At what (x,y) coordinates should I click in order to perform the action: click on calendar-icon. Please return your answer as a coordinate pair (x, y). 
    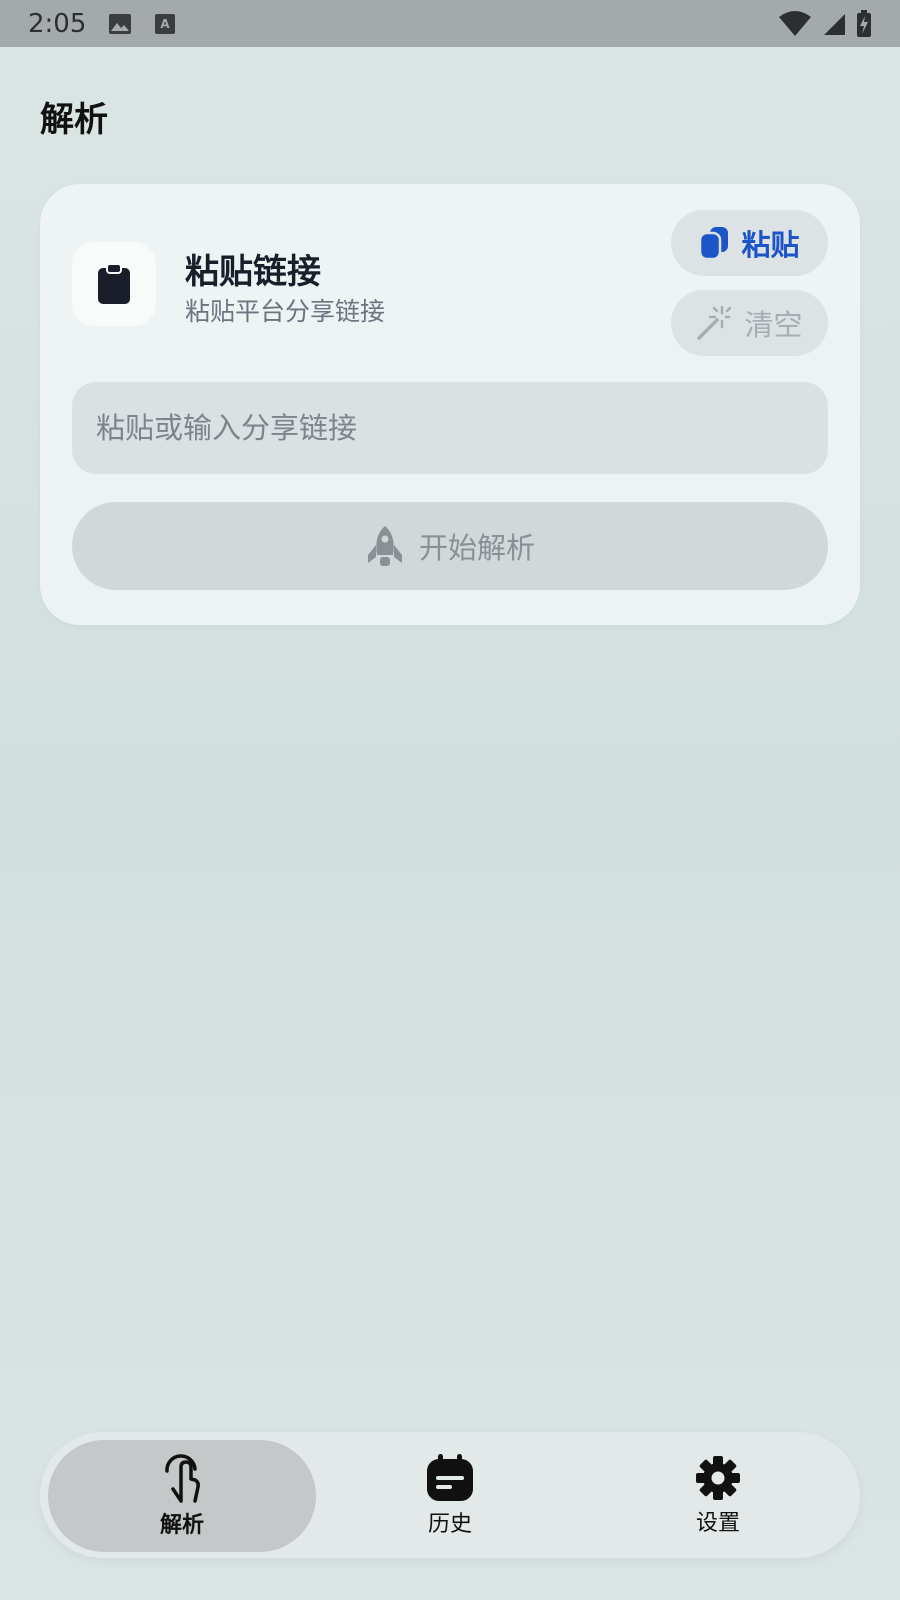
    Looking at the image, I should click on (450, 1477).